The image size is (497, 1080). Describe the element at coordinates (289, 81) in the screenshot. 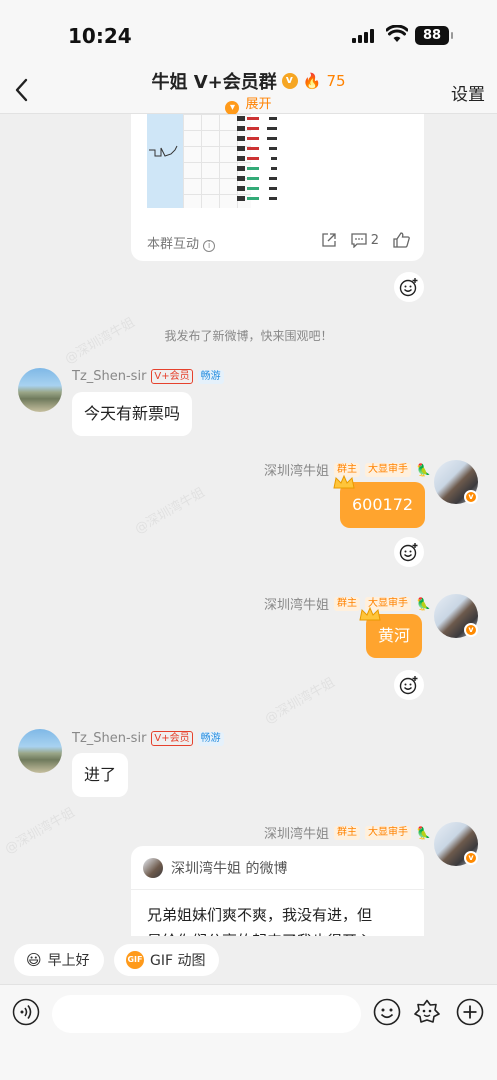

I see `verified-badge-icon` at that location.